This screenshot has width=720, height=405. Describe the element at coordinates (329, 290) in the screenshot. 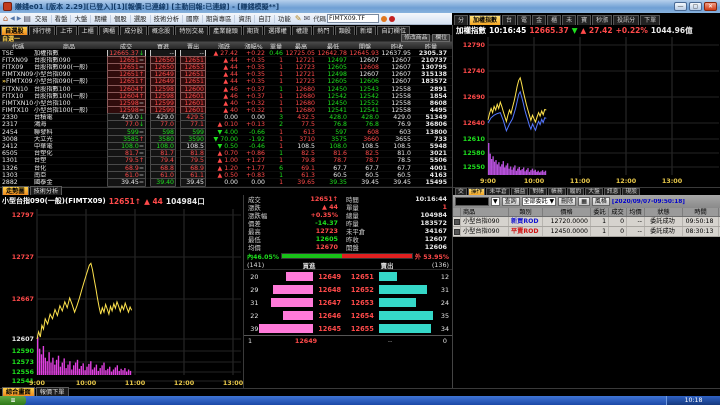

I see `bid-price: 12648` at that location.